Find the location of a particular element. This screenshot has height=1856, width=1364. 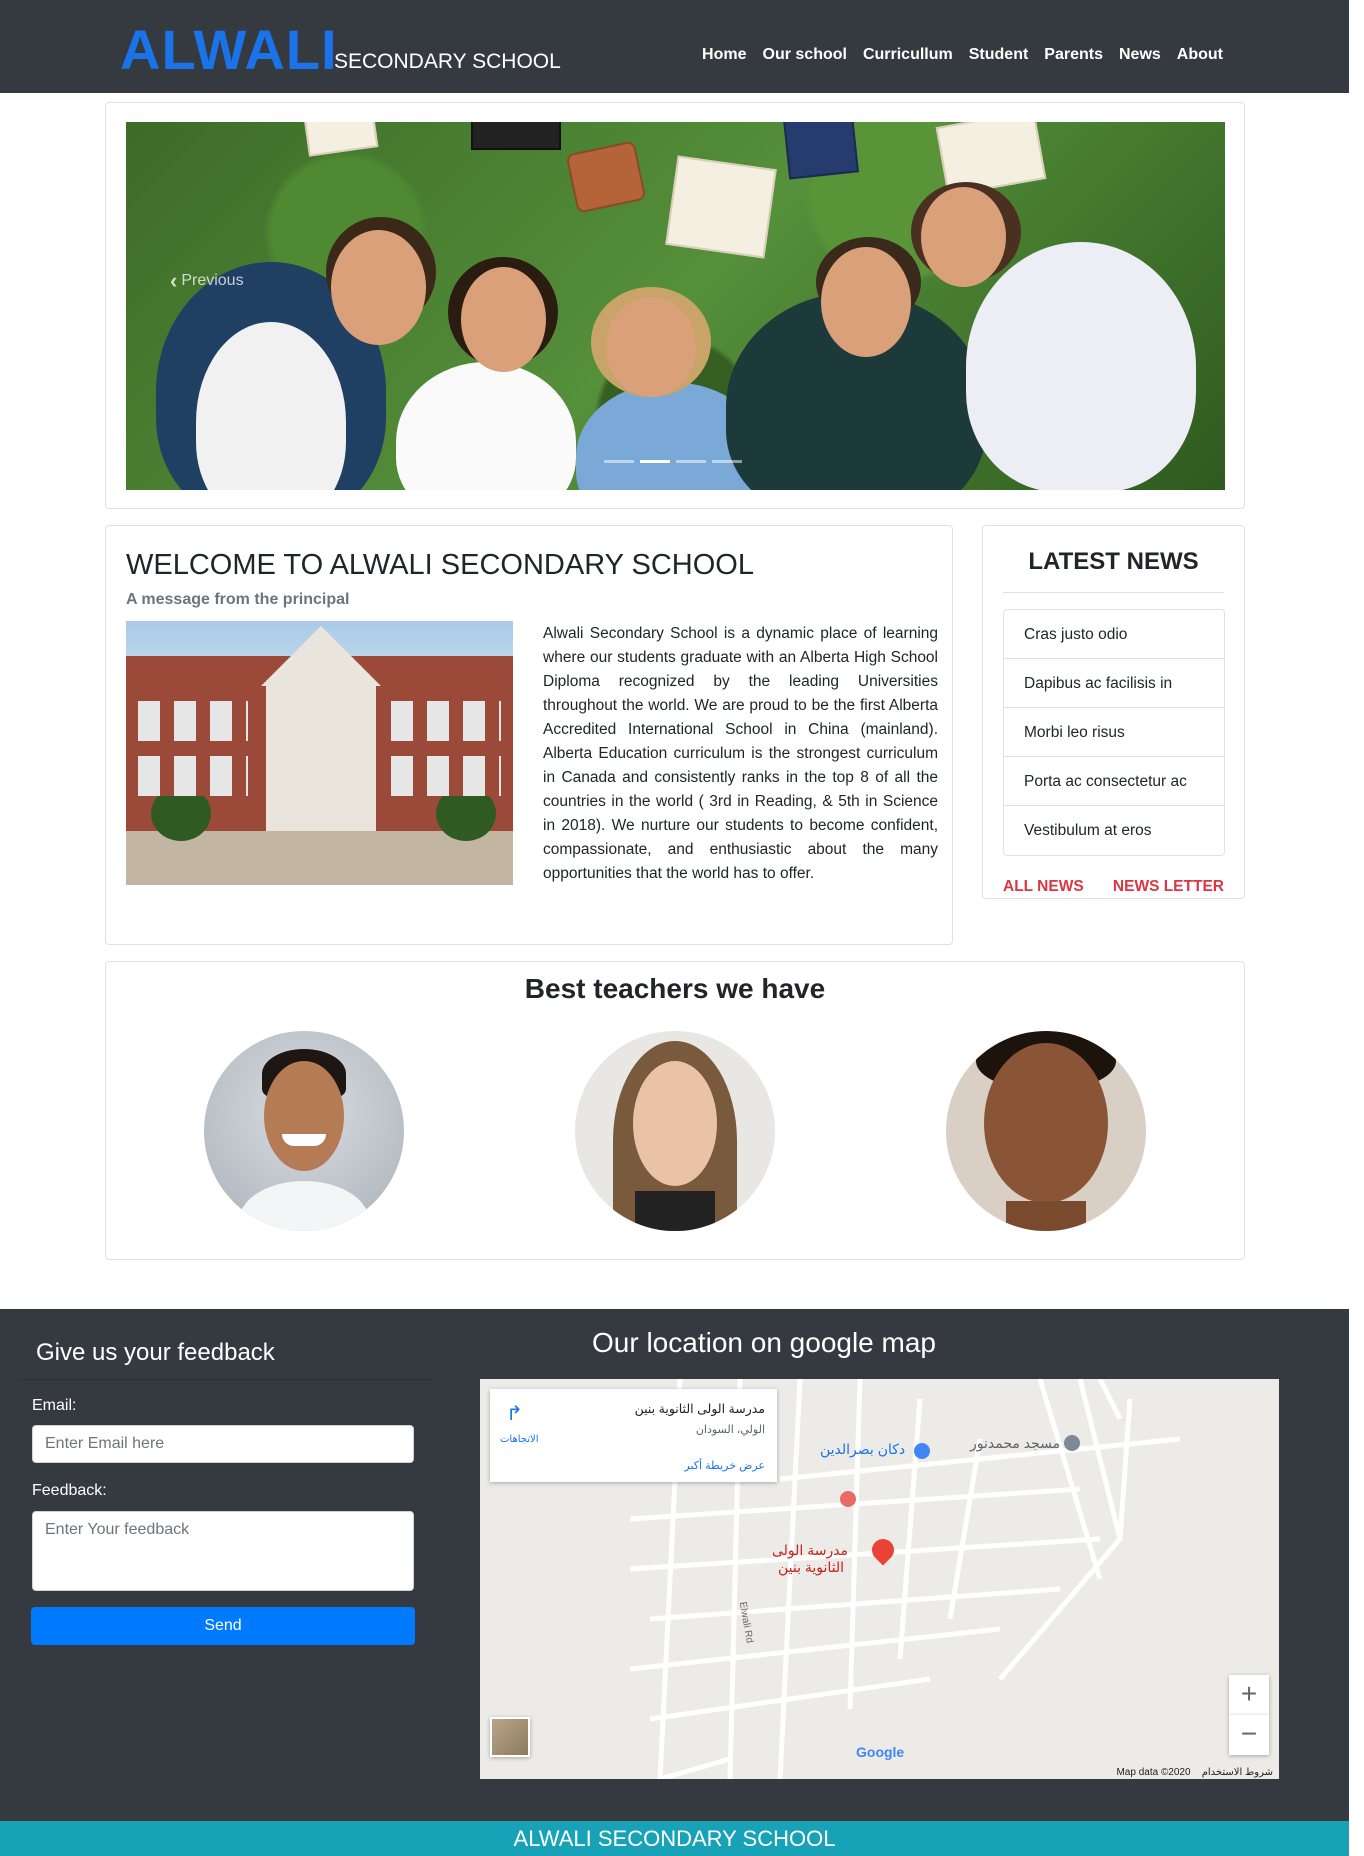

zoom-out-button: − is located at coordinates (1249, 1735).